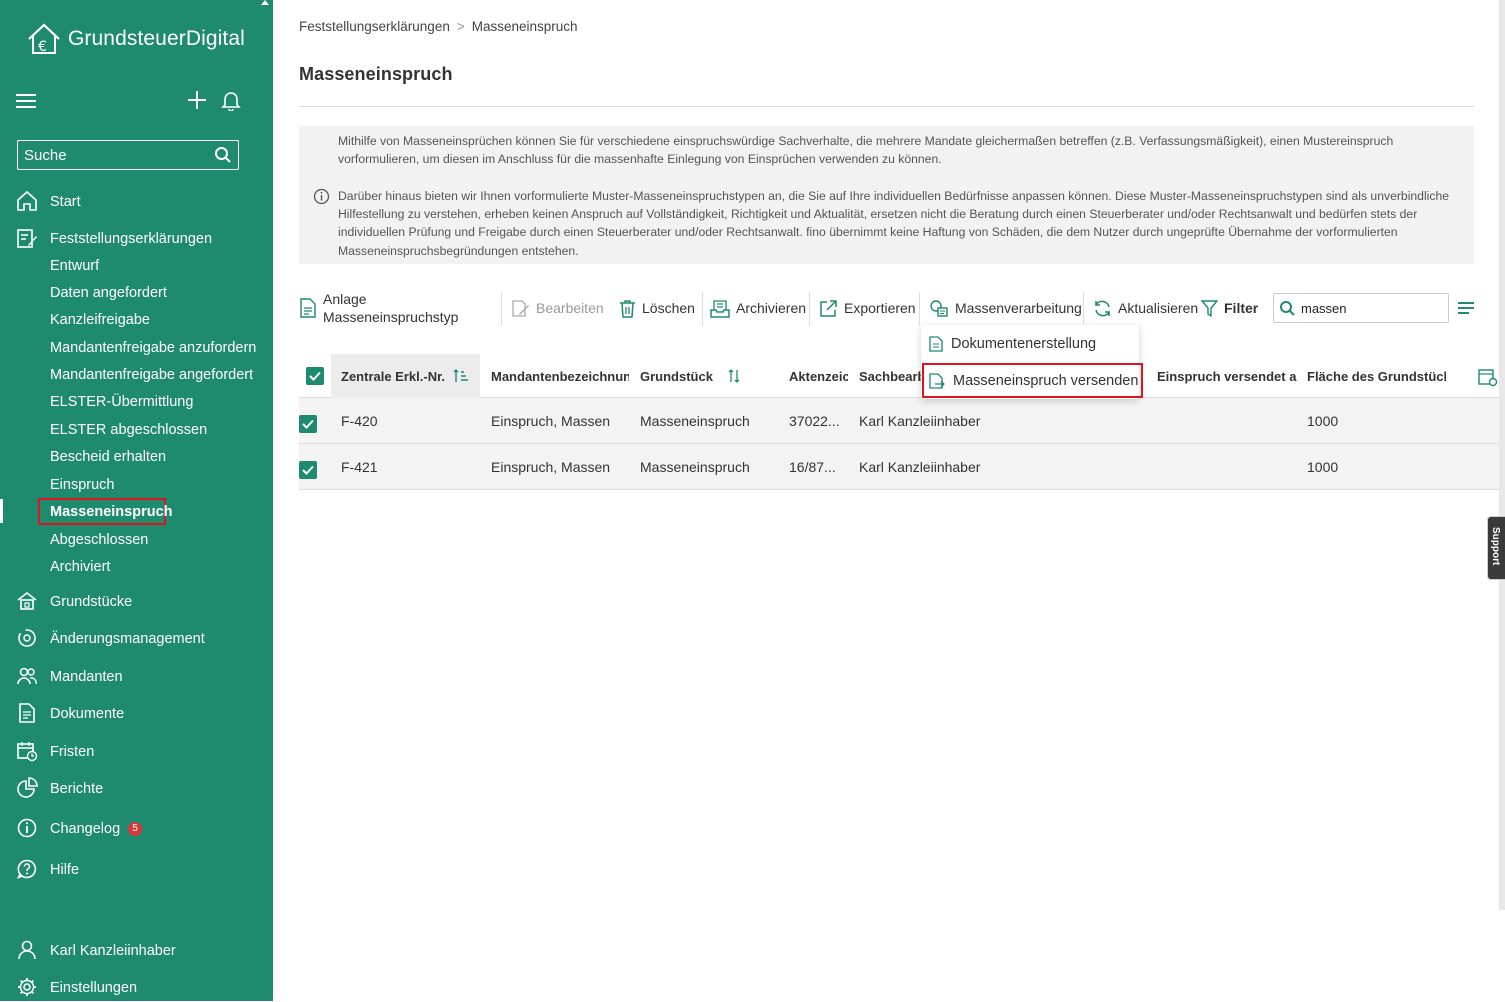 The width and height of the screenshot is (1505, 1002). I want to click on search-icon, so click(223, 155).